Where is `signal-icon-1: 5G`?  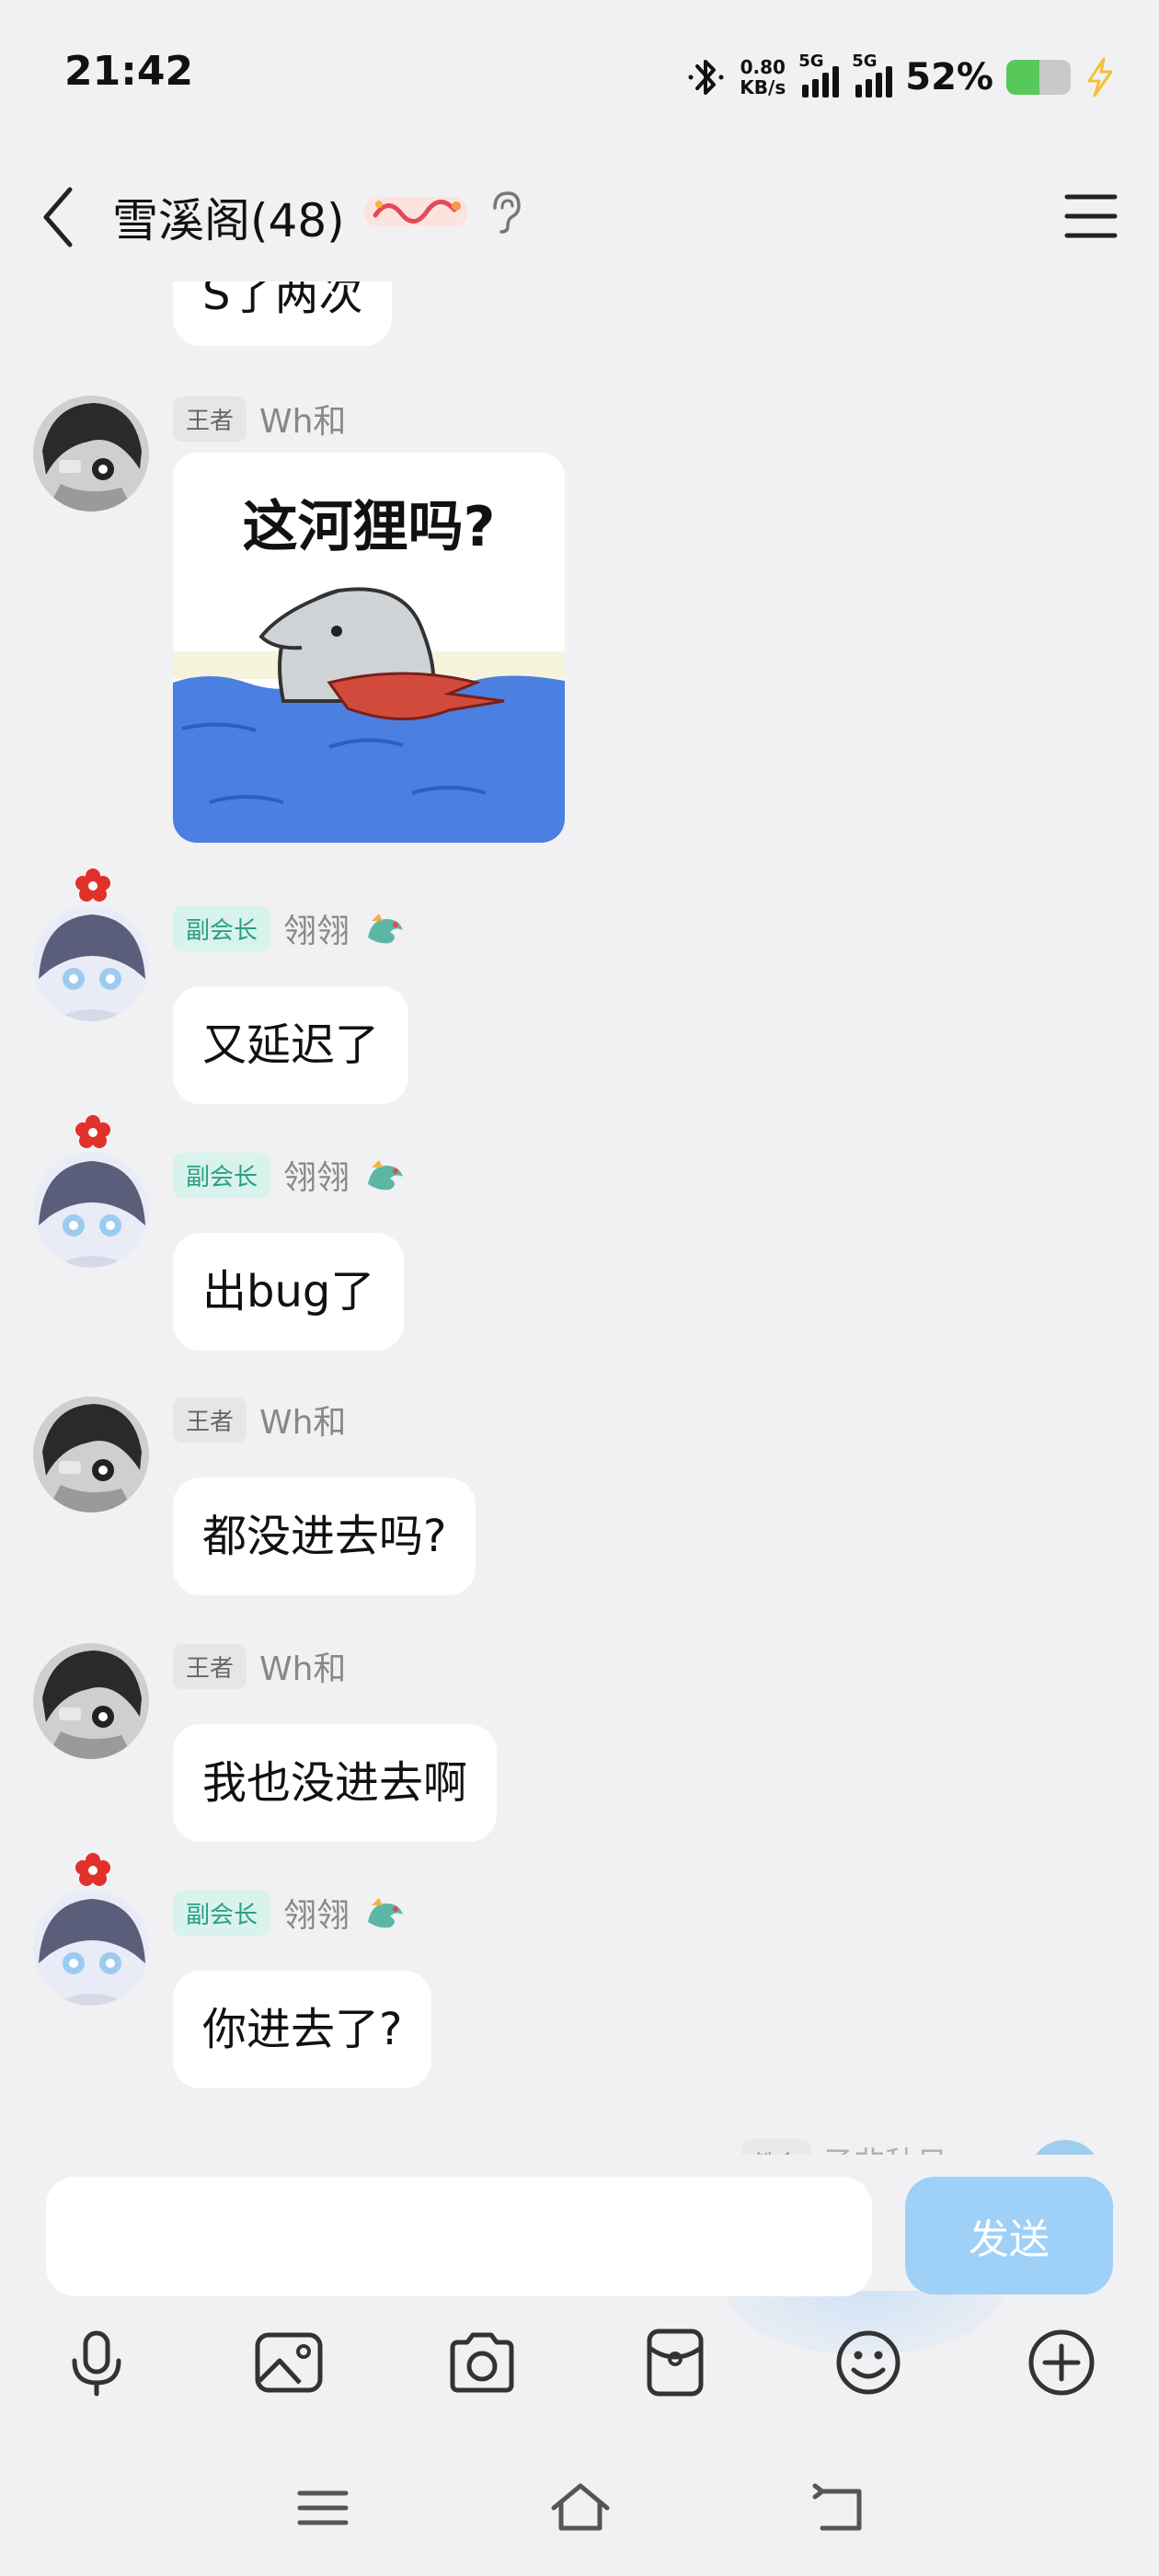 signal-icon-1: 5G is located at coordinates (819, 75).